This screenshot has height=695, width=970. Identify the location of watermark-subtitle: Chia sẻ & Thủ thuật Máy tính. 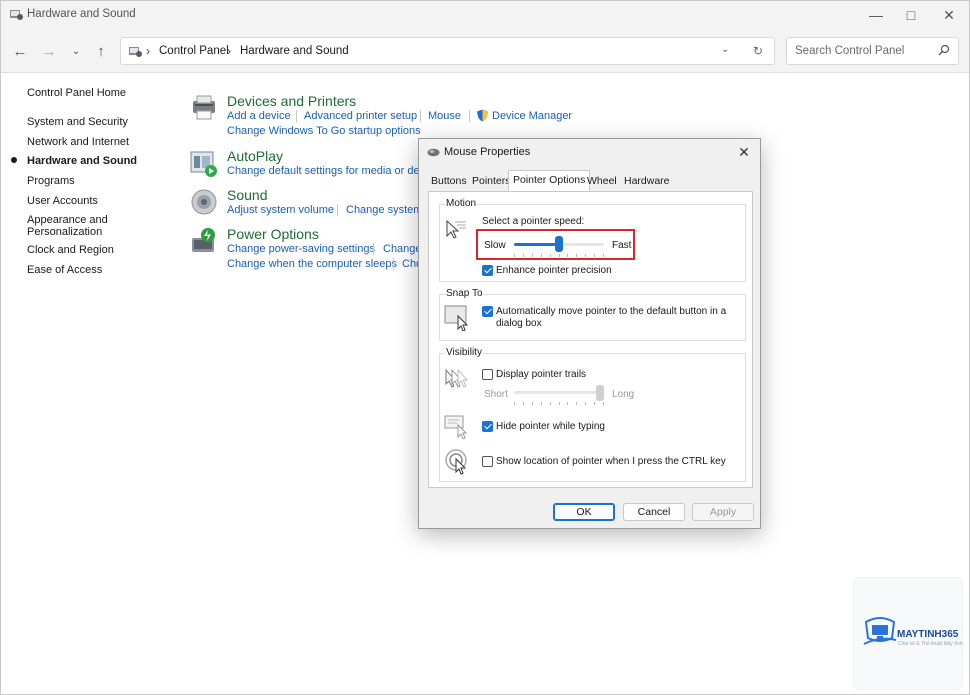
(930, 644).